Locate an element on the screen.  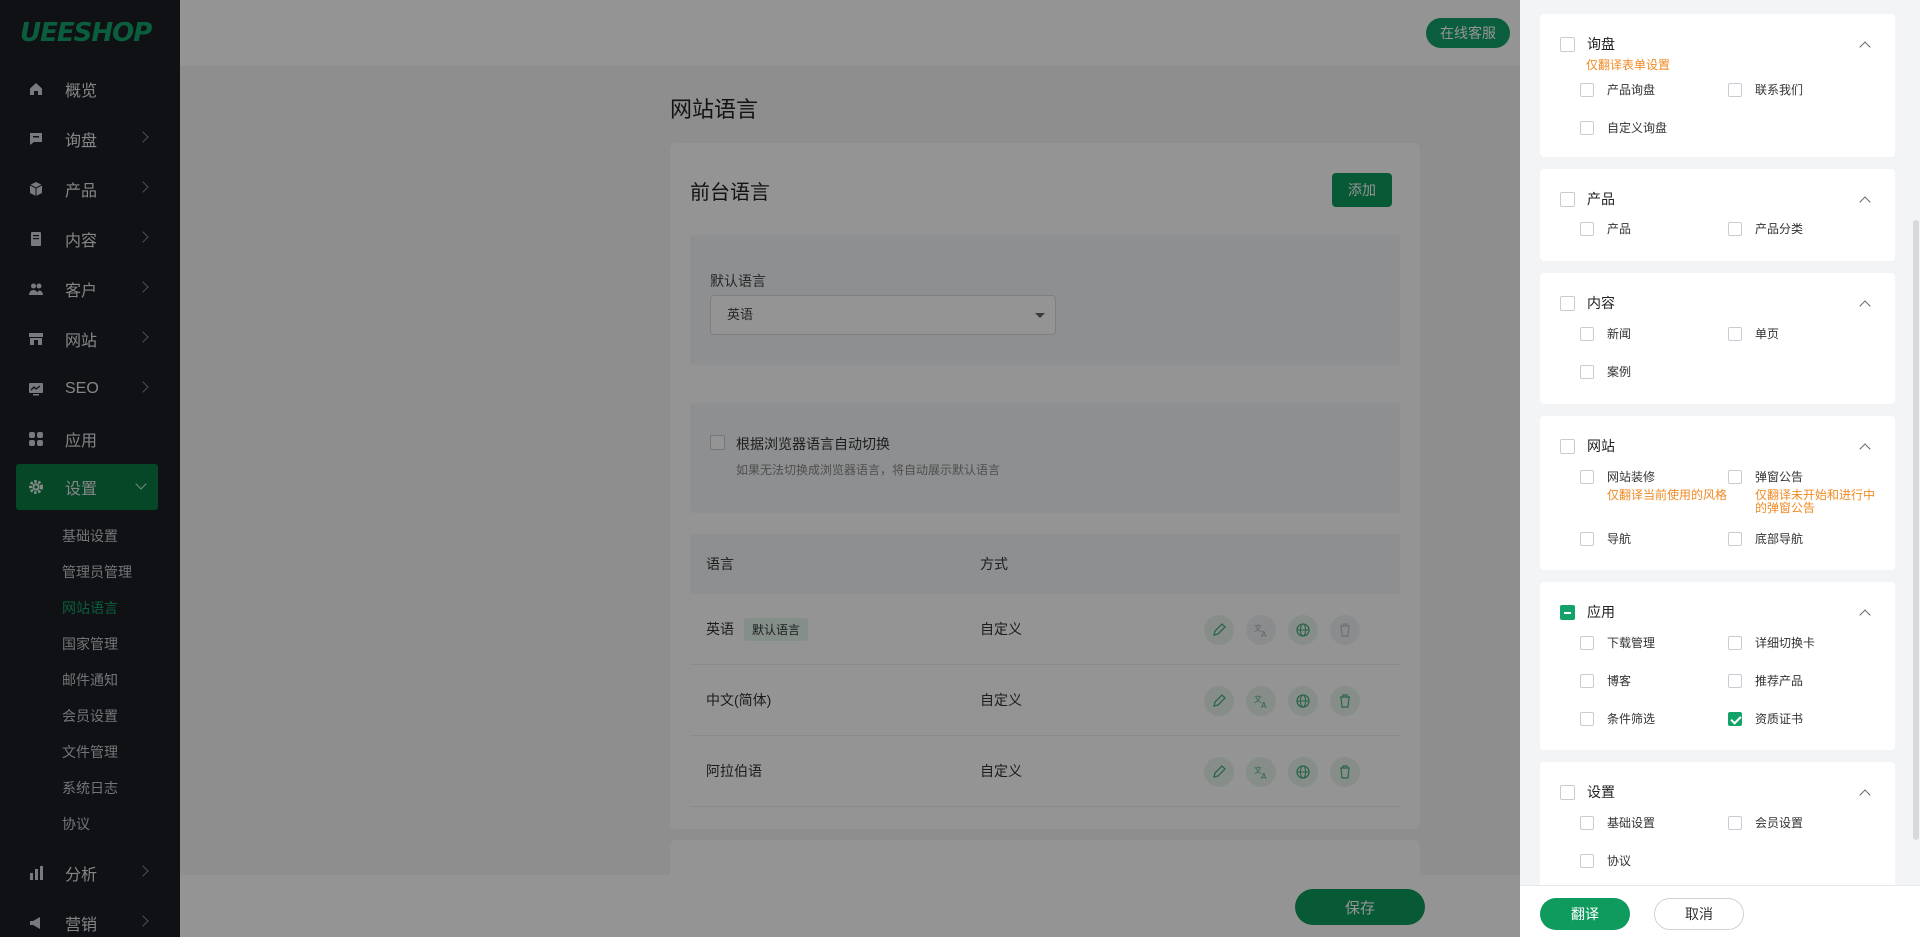
option-item: 网站装修仅翻译当前使用的风格 is located at coordinates (1653, 486).